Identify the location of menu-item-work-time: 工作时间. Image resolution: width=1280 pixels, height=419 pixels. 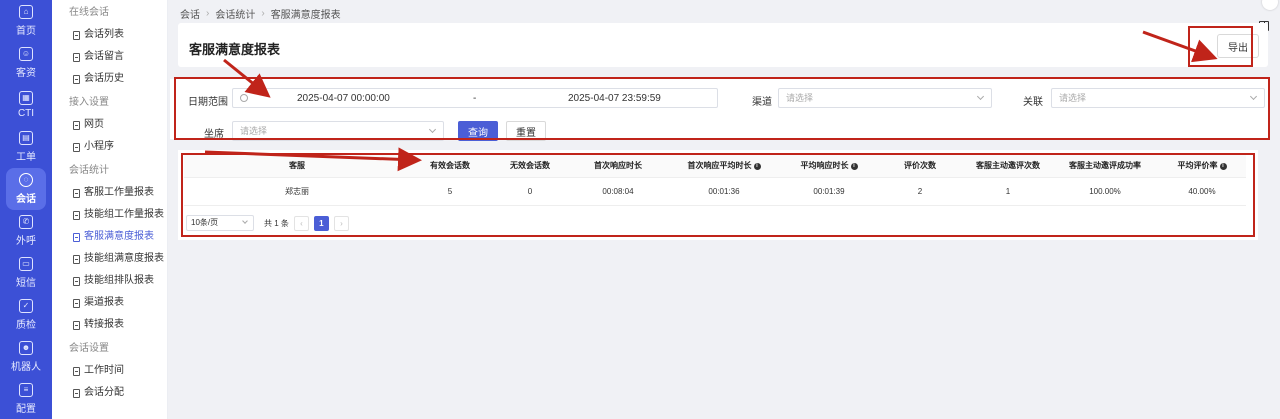
(109, 371).